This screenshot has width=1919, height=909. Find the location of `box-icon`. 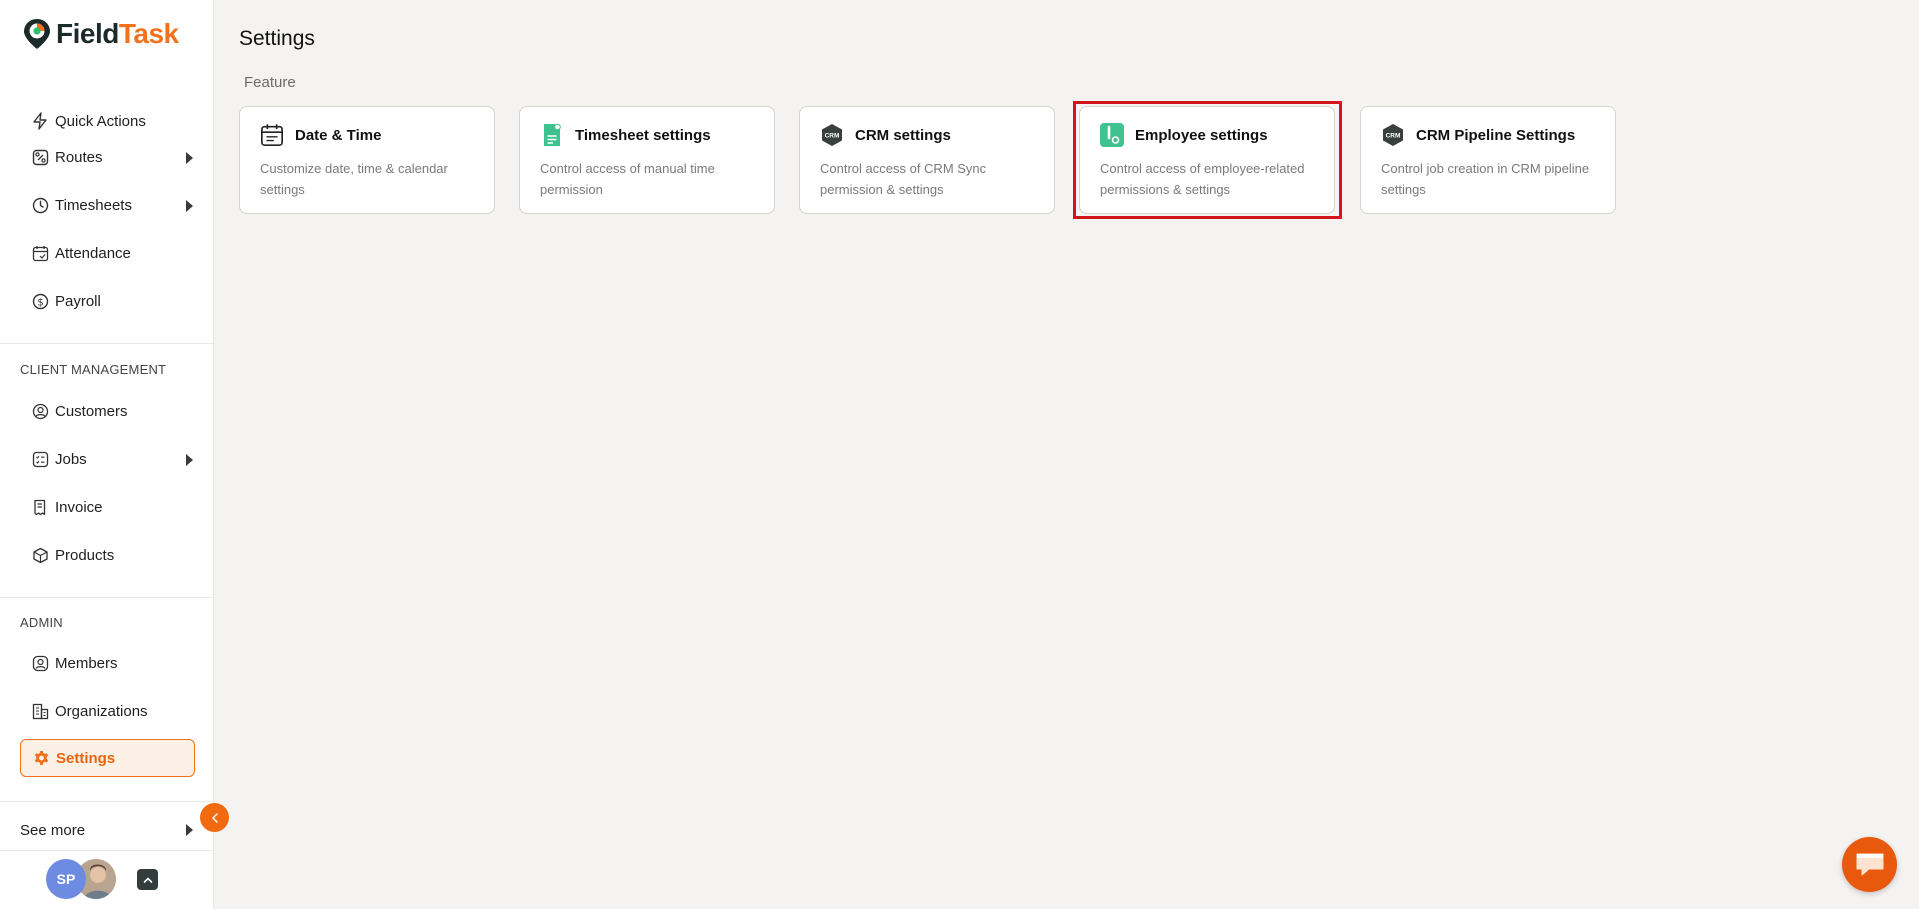

box-icon is located at coordinates (40, 555).